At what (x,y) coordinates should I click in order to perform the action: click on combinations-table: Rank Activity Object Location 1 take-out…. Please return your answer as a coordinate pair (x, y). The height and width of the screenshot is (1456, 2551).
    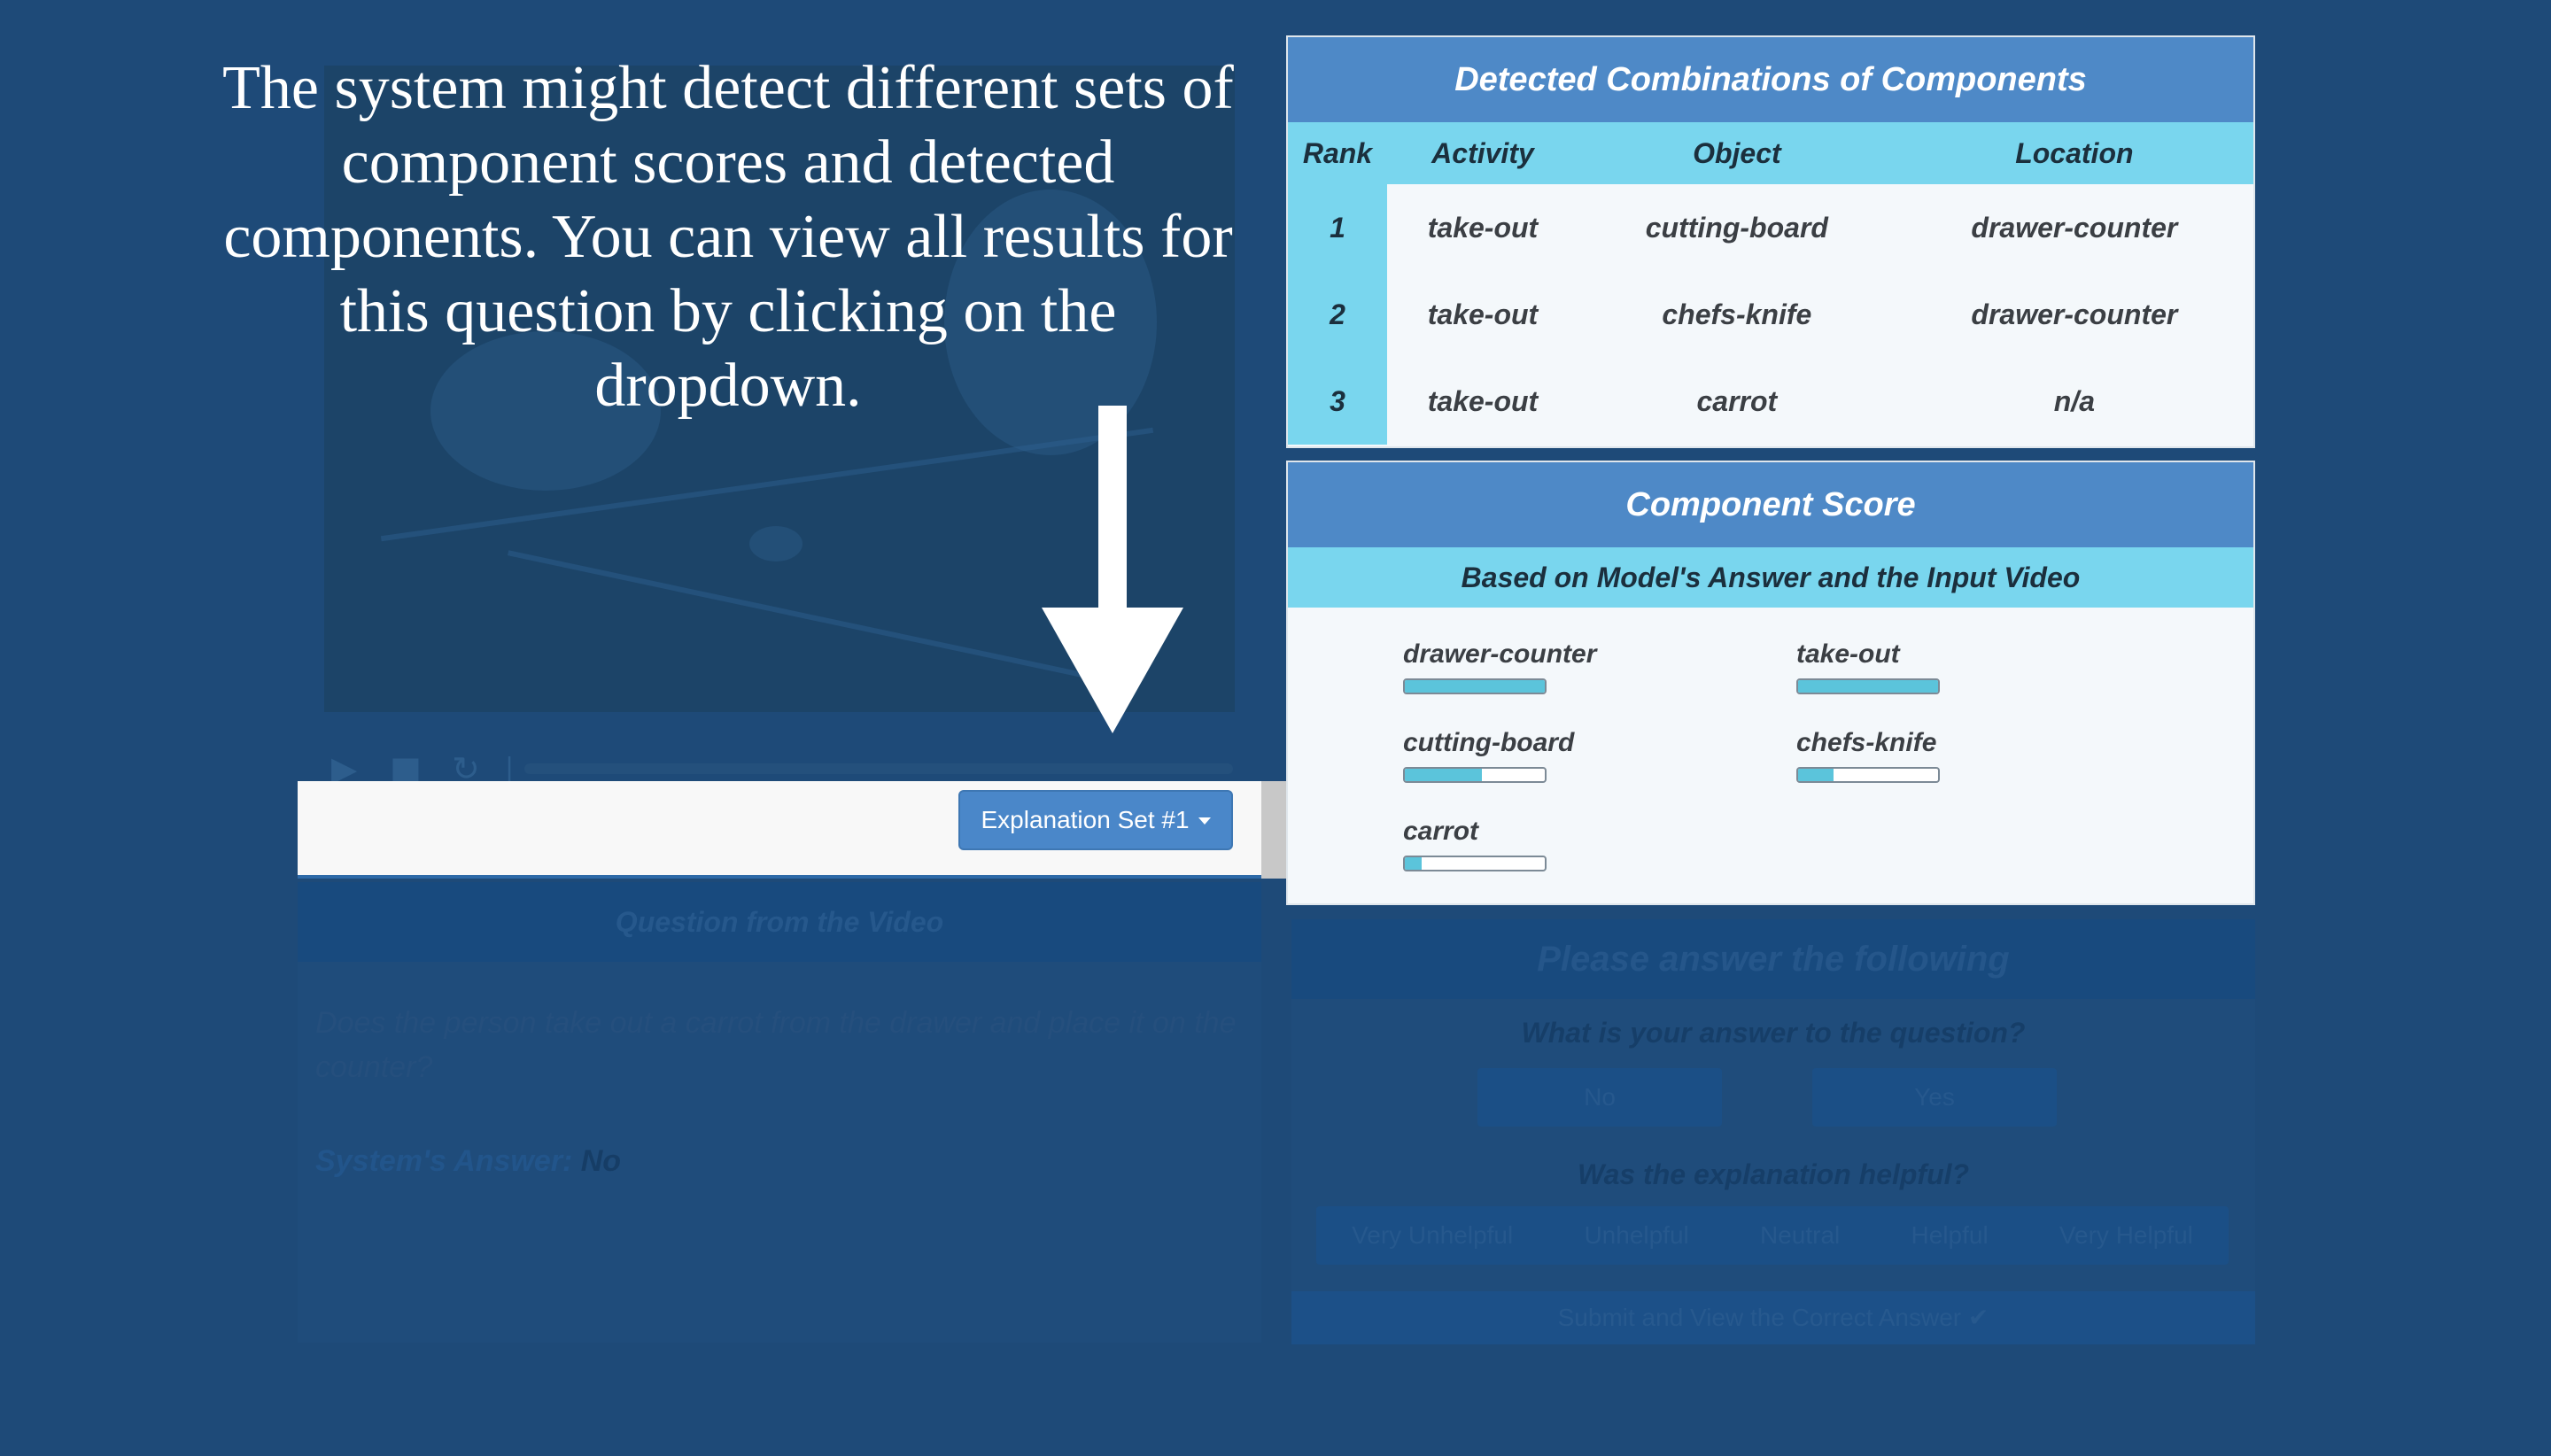
    Looking at the image, I should click on (1771, 283).